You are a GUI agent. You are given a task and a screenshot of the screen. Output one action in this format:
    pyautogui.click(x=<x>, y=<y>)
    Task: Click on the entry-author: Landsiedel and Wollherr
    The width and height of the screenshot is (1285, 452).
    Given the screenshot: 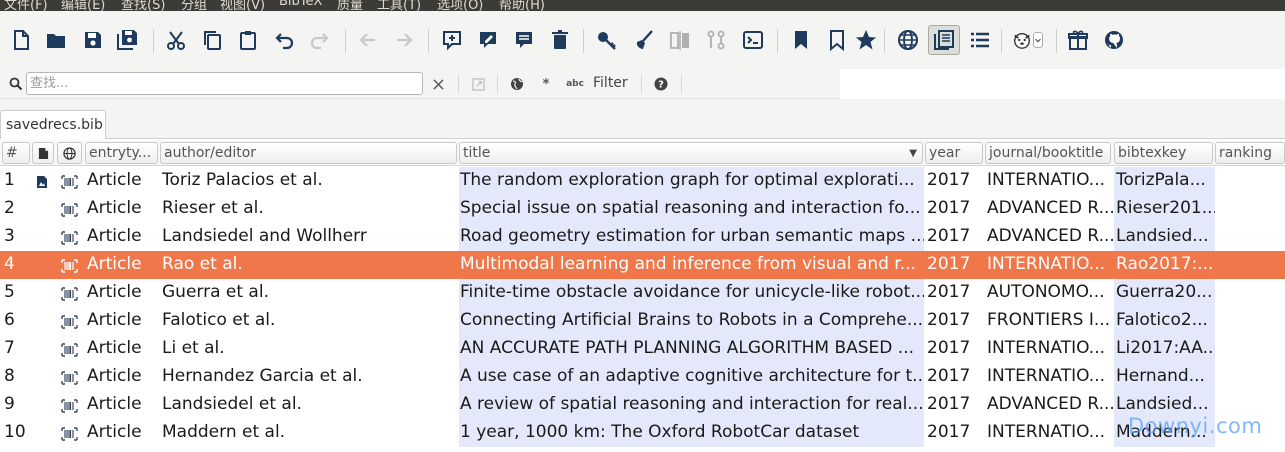 What is the action you would take?
    pyautogui.click(x=264, y=236)
    